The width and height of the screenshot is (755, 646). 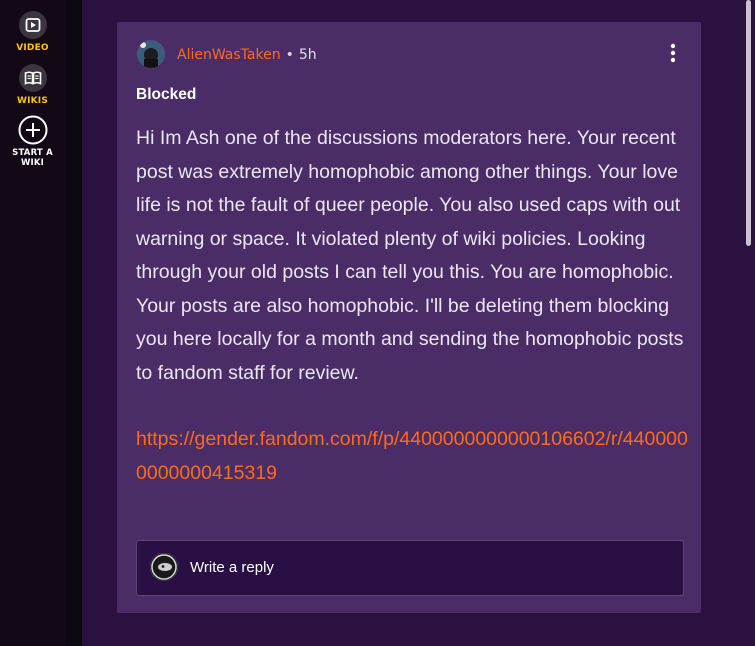 I want to click on sidebar-gutter, so click(x=73, y=323).